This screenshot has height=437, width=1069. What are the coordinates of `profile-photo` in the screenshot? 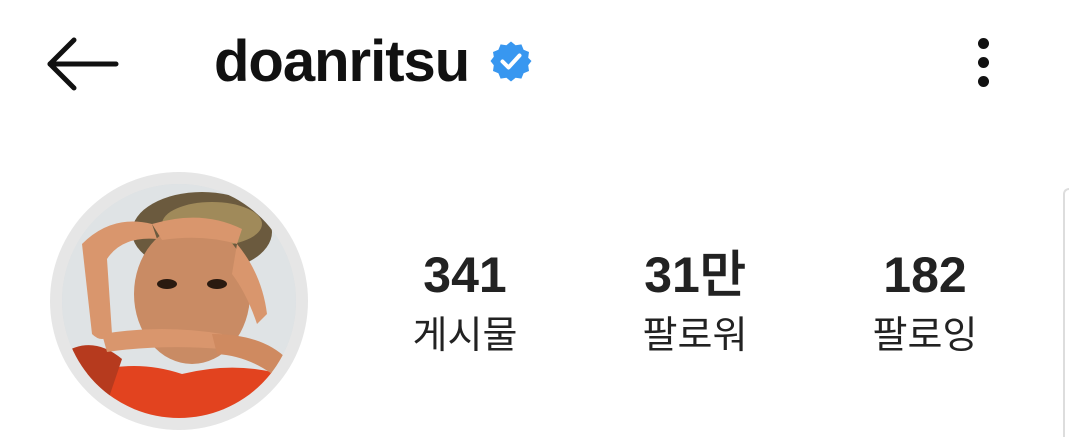 It's located at (179, 301).